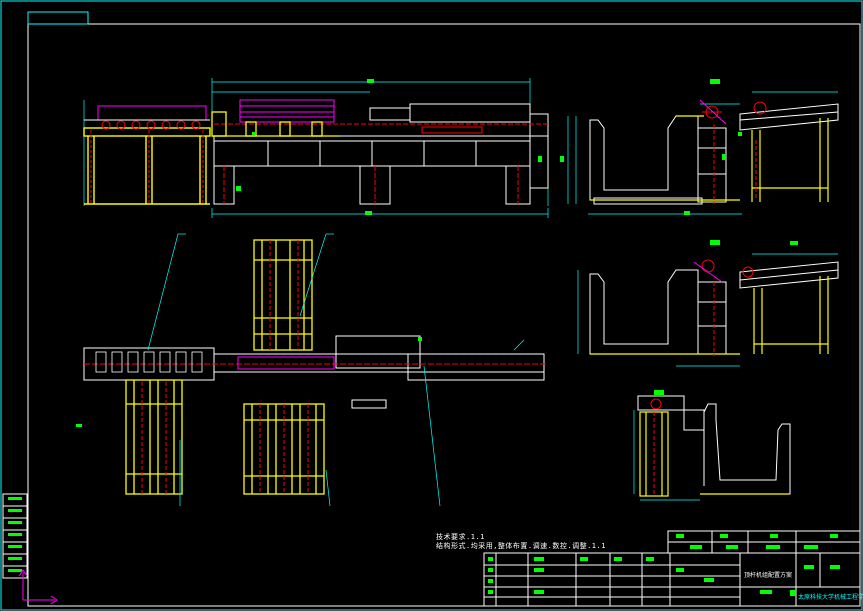 The height and width of the screenshot is (611, 863). I want to click on sheet-corner-tag, so click(58, 18).